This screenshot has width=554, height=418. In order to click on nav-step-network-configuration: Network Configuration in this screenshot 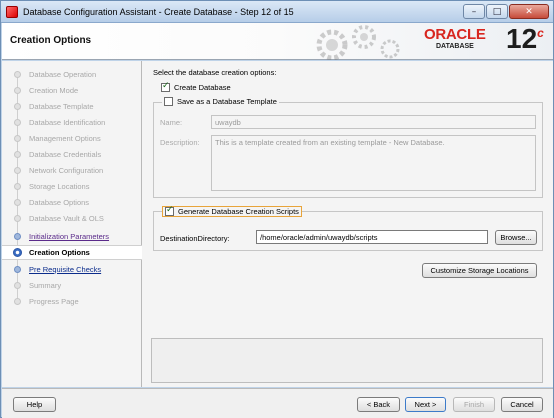, I will do `click(72, 170)`.